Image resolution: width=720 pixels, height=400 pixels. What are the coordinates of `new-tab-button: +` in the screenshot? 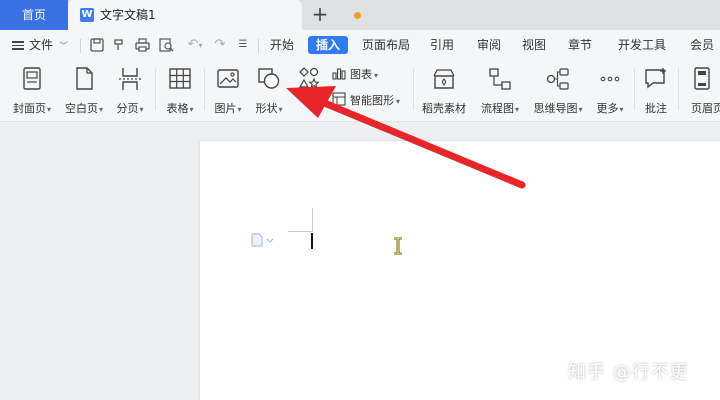 It's located at (320, 15).